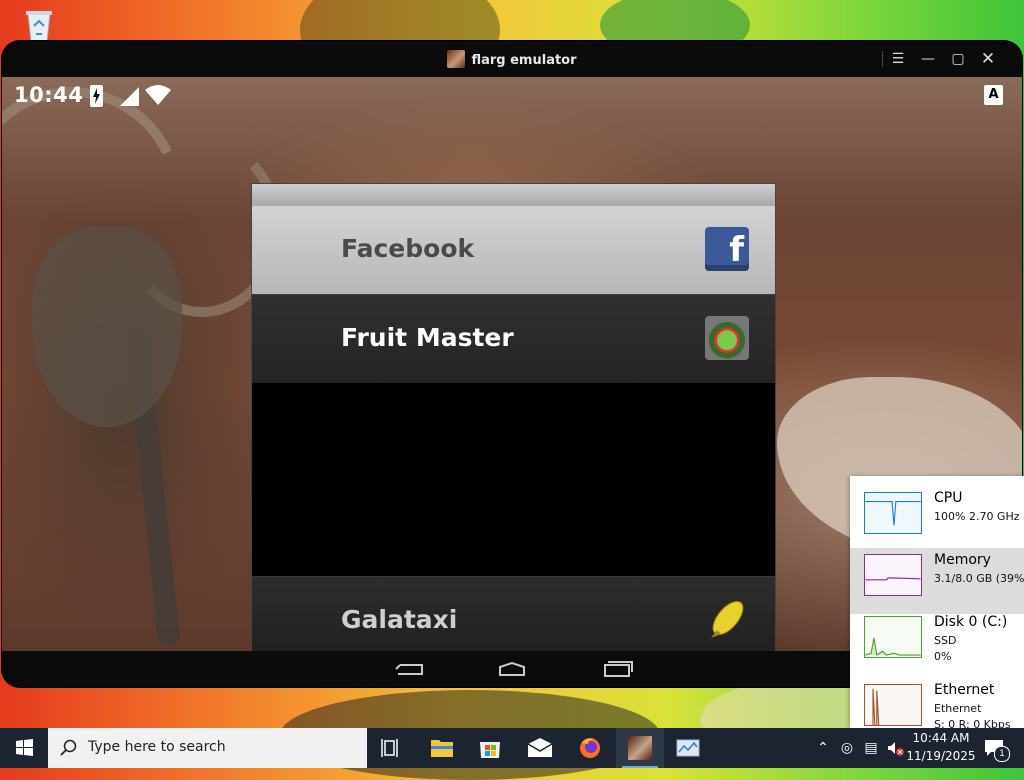 This screenshot has height=780, width=1024. I want to click on cpu-graph, so click(893, 513).